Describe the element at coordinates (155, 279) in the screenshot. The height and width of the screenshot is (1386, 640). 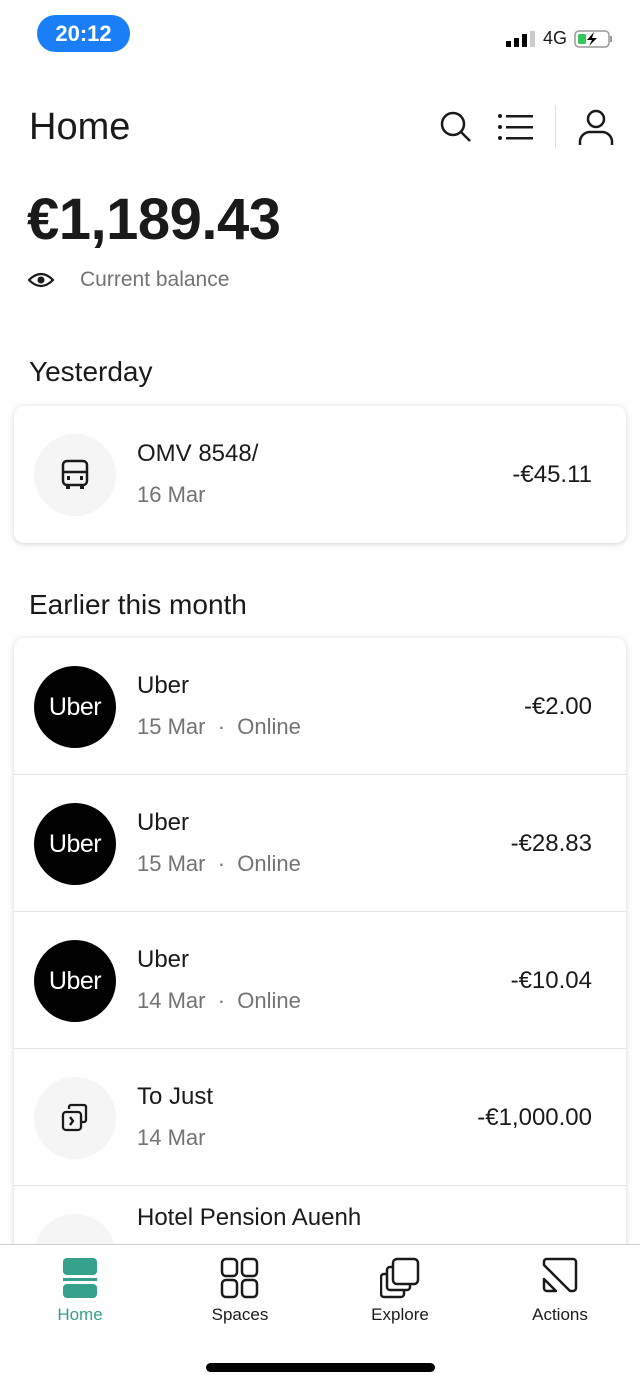
I see `balance-label: Current balance` at that location.